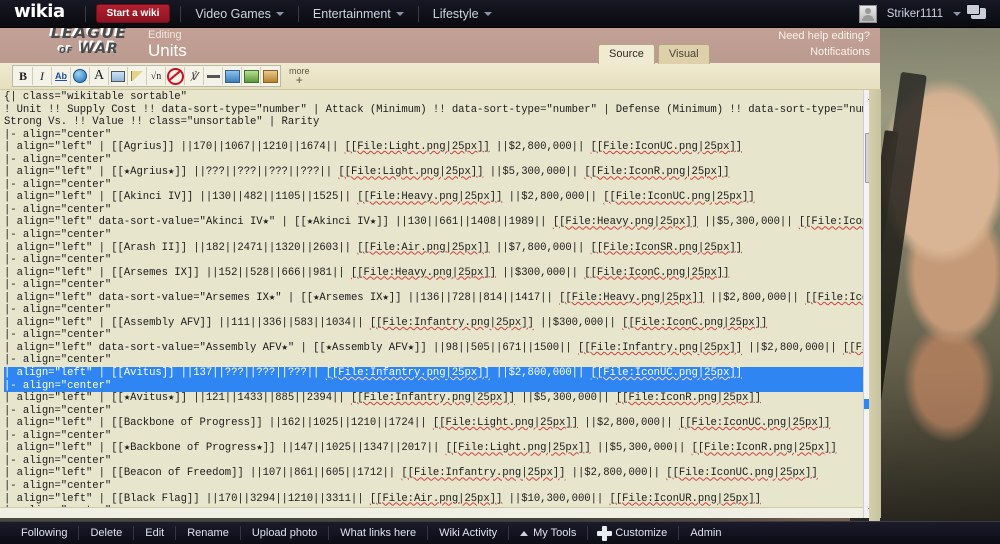 Image resolution: width=1000 pixels, height=544 pixels. I want to click on insert-slideshow-icon, so click(270, 76).